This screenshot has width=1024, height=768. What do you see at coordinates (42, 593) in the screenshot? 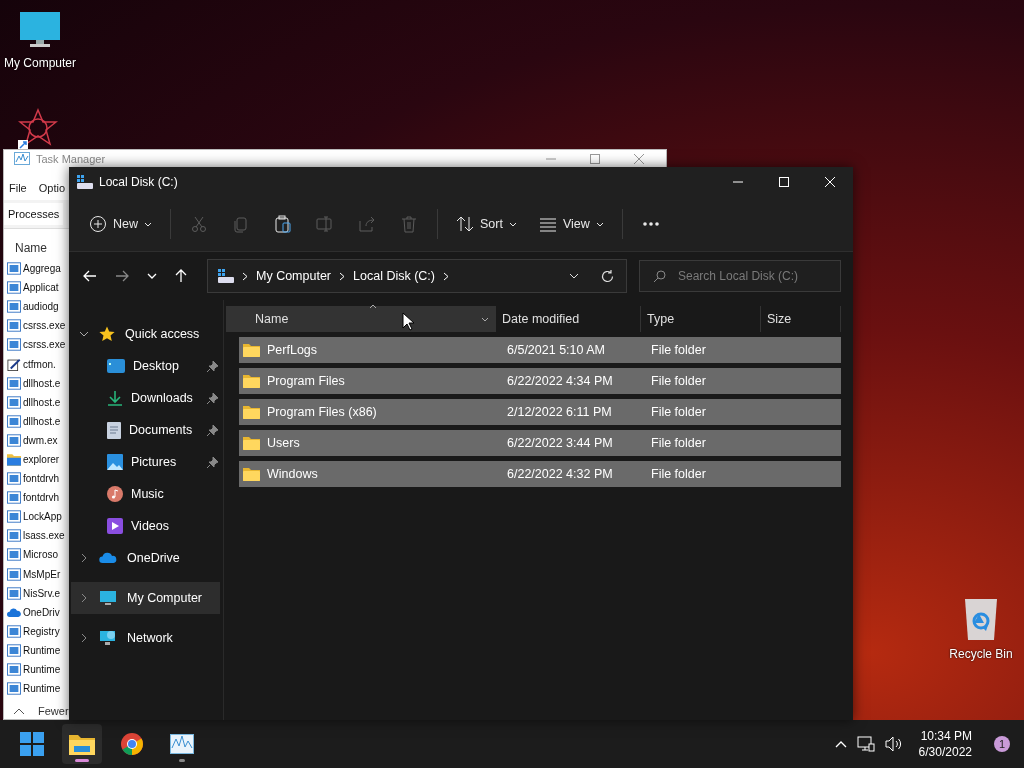
I see `process-name: NisSrv.e` at bounding box center [42, 593].